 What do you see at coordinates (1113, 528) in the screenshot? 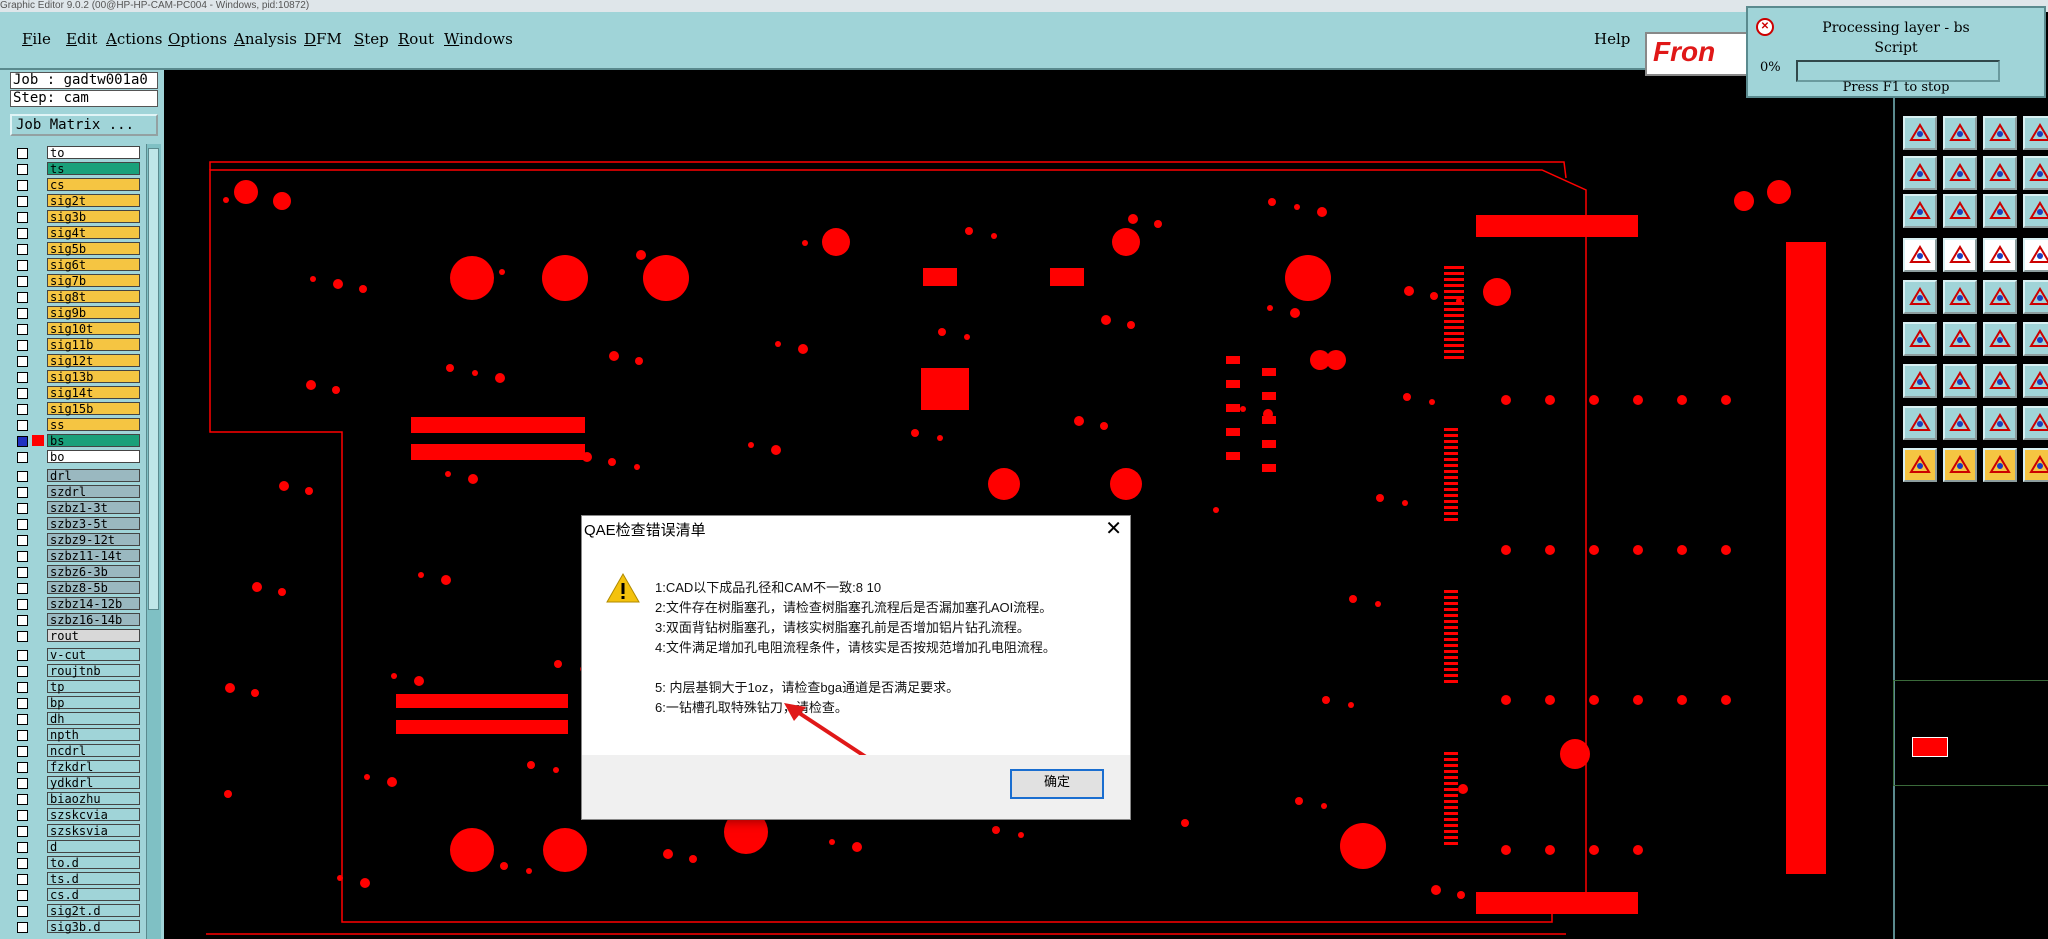
I see `close-icon: ✕` at bounding box center [1113, 528].